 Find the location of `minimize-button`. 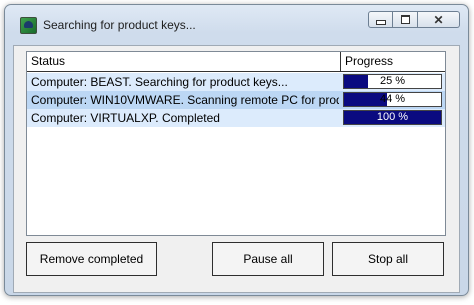

minimize-button is located at coordinates (380, 19).